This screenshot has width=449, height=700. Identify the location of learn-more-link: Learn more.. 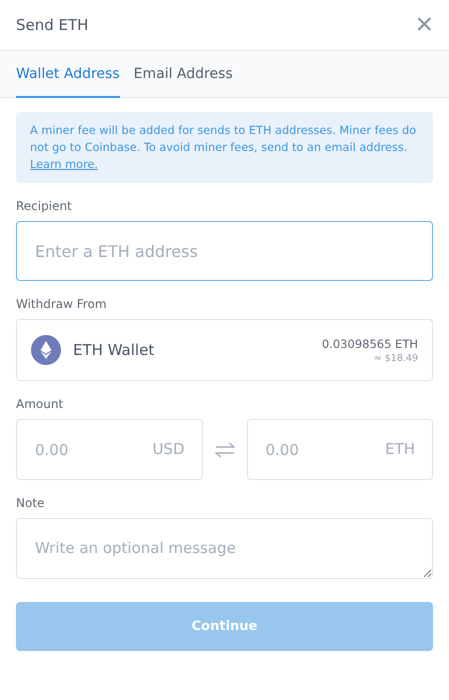
(64, 164).